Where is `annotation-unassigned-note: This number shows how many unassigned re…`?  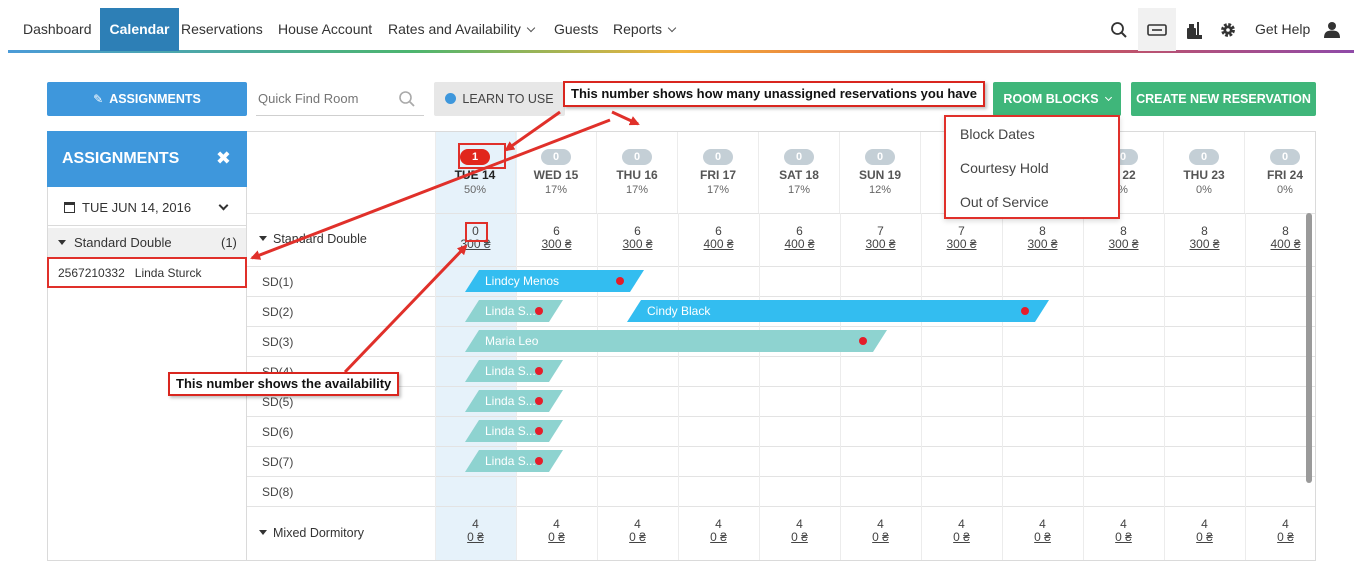
annotation-unassigned-note: This number shows how many unassigned re… is located at coordinates (774, 94).